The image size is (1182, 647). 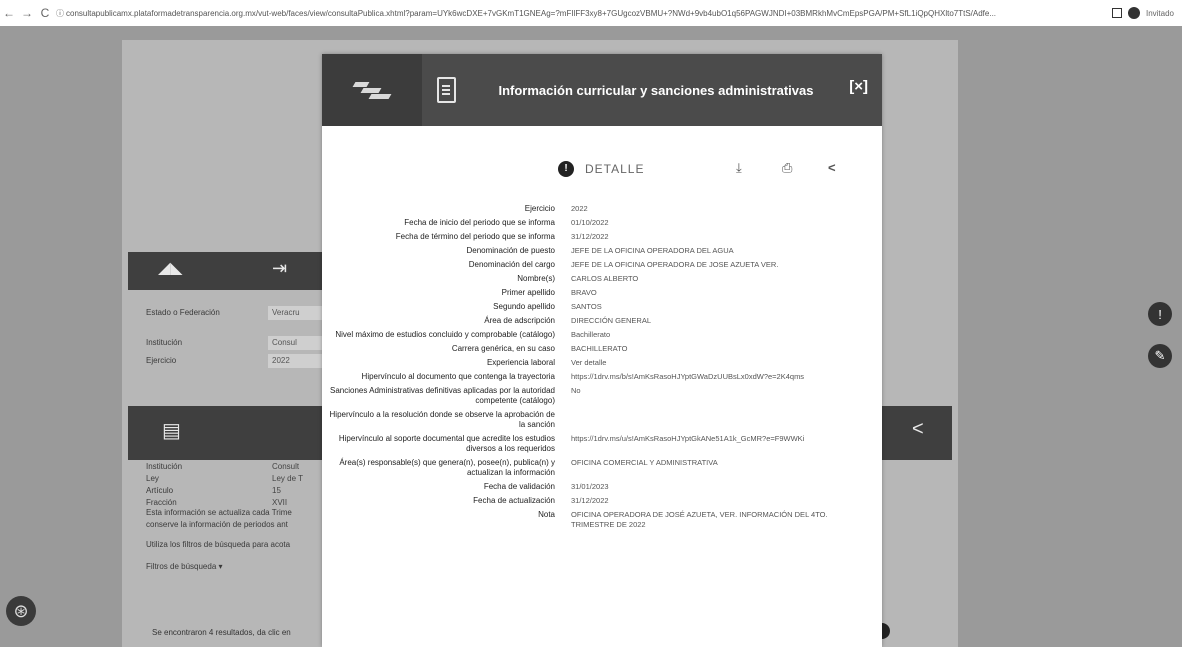 What do you see at coordinates (524, 306) in the screenshot?
I see `field-label: Segundo apellido` at bounding box center [524, 306].